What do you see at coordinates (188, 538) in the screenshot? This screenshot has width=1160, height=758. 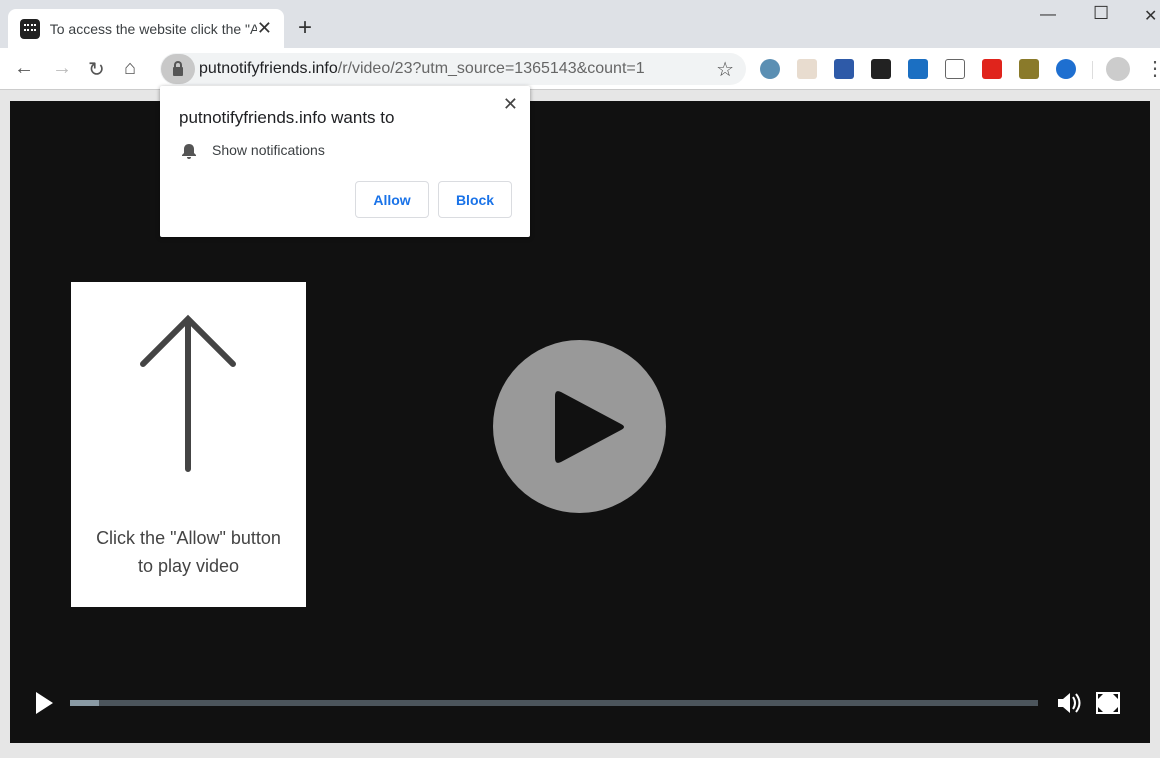 I see `card-text-line1: Click the "Allow" button` at bounding box center [188, 538].